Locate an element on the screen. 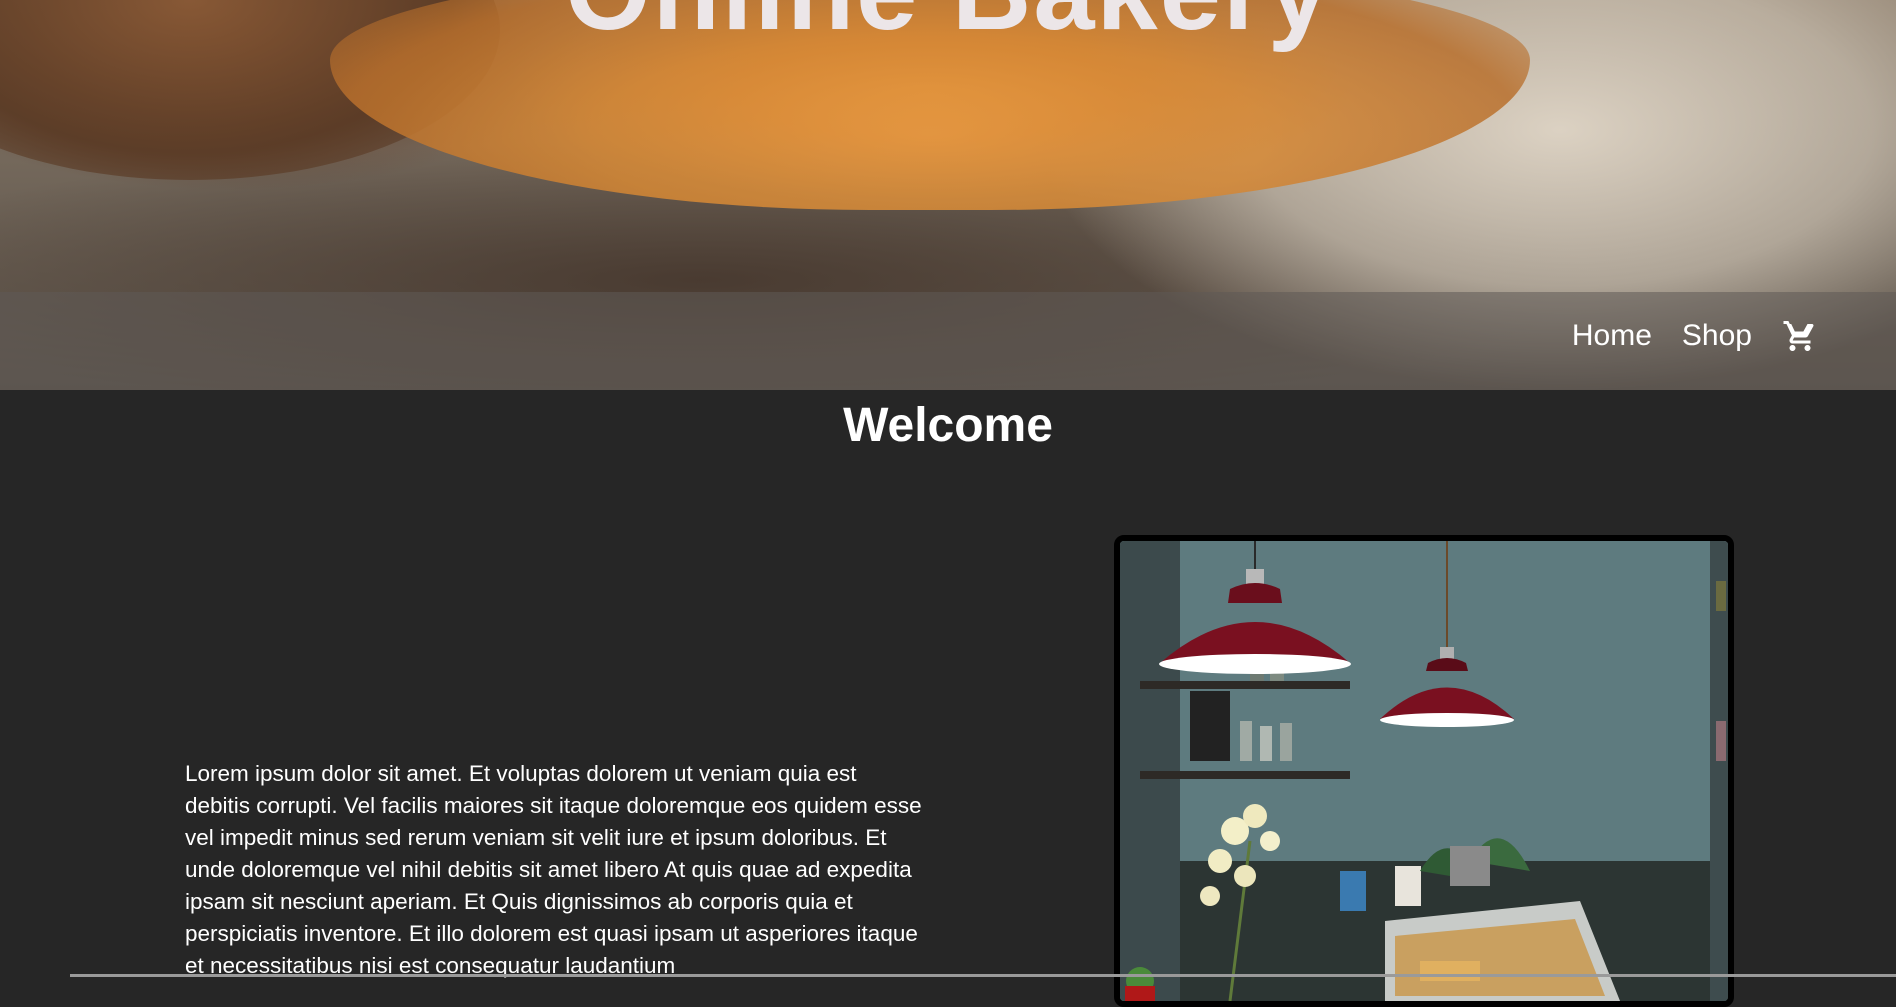 The width and height of the screenshot is (1896, 1007). navbar: Home Shop is located at coordinates (948, 341).